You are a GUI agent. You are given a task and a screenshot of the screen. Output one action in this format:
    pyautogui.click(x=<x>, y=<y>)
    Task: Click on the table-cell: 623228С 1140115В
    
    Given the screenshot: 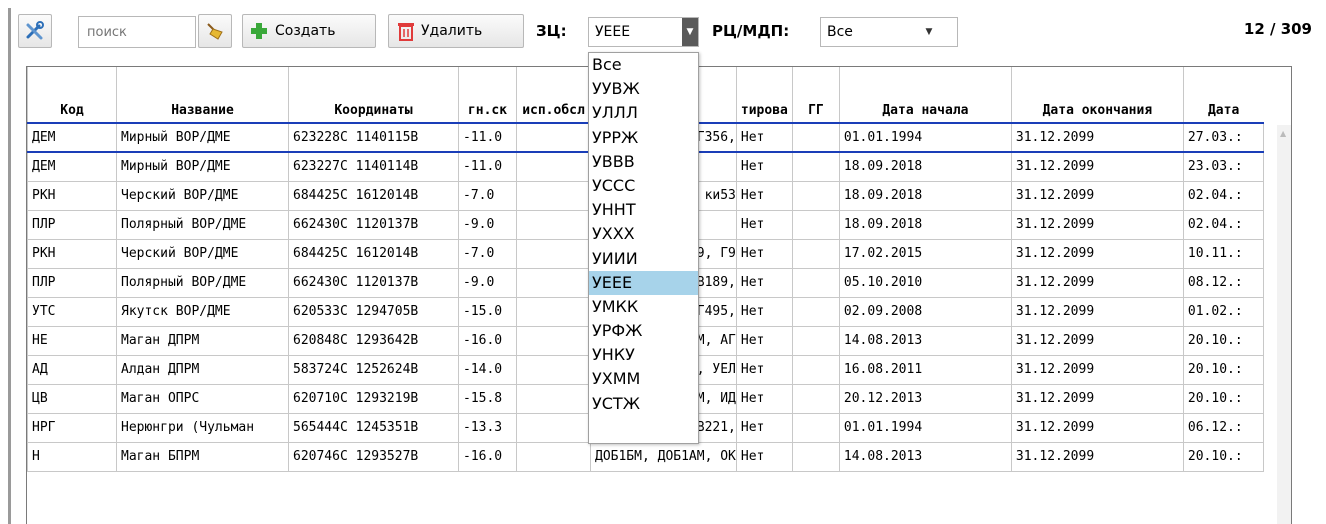 What is the action you would take?
    pyautogui.click(x=373, y=137)
    